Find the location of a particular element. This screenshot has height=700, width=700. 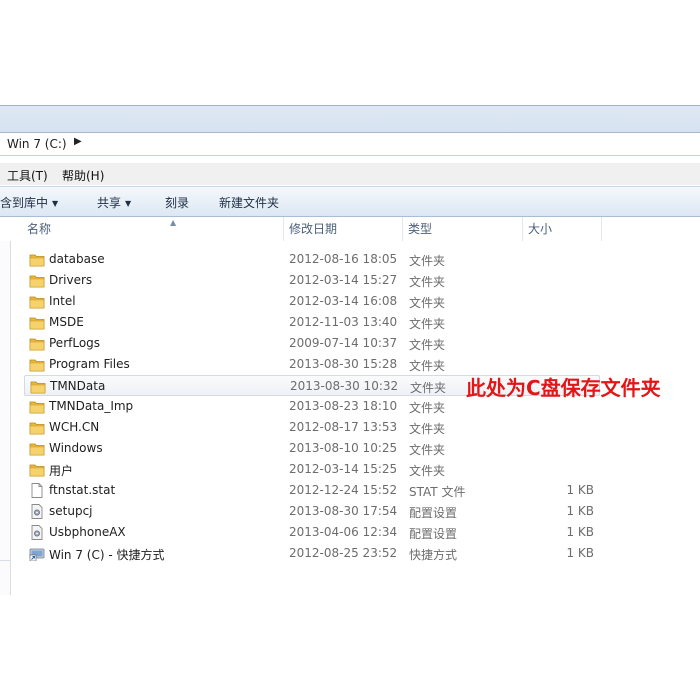

file-row: PerfLogs 2009-07-14 10:37 文件夹 is located at coordinates (312, 343).